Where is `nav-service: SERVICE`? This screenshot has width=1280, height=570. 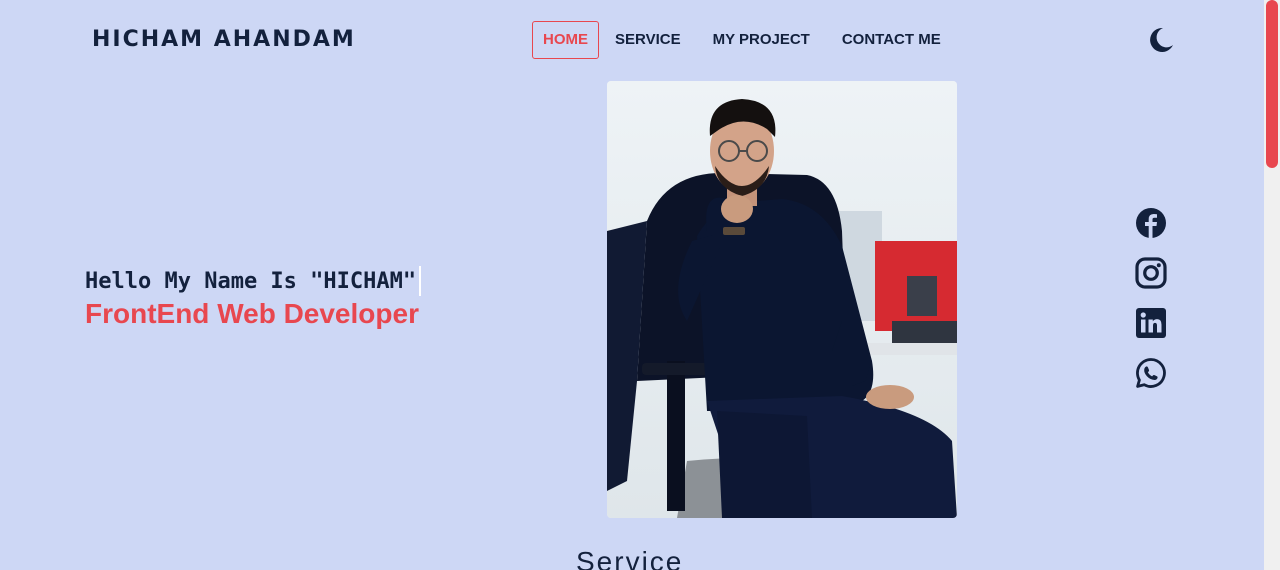 nav-service: SERVICE is located at coordinates (648, 40).